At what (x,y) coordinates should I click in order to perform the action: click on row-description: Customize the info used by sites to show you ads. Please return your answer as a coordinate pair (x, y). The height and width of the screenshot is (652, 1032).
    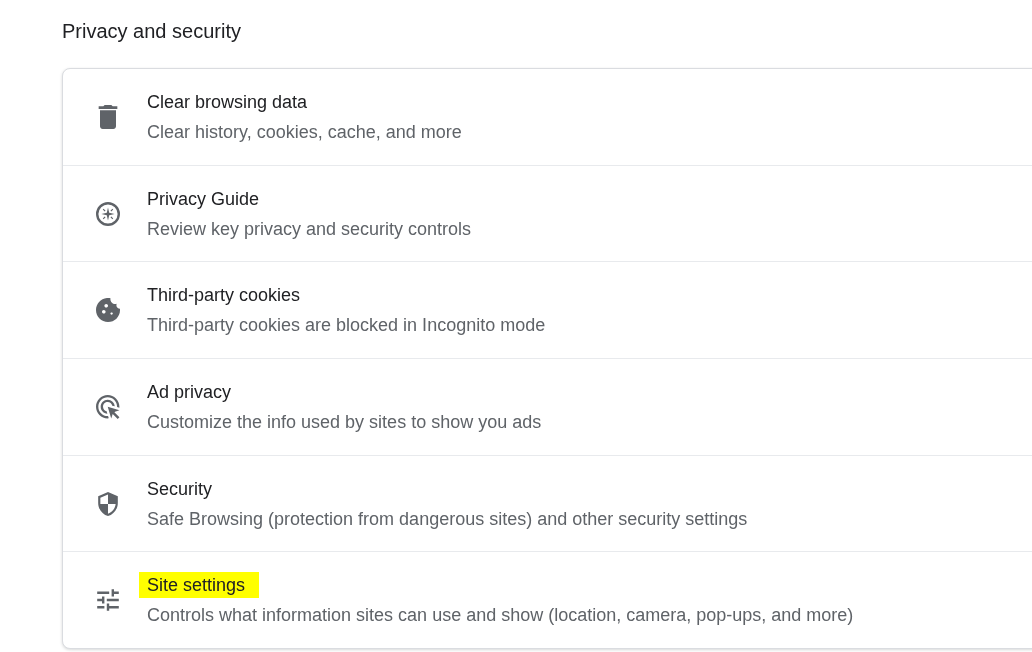
    Looking at the image, I should click on (344, 422).